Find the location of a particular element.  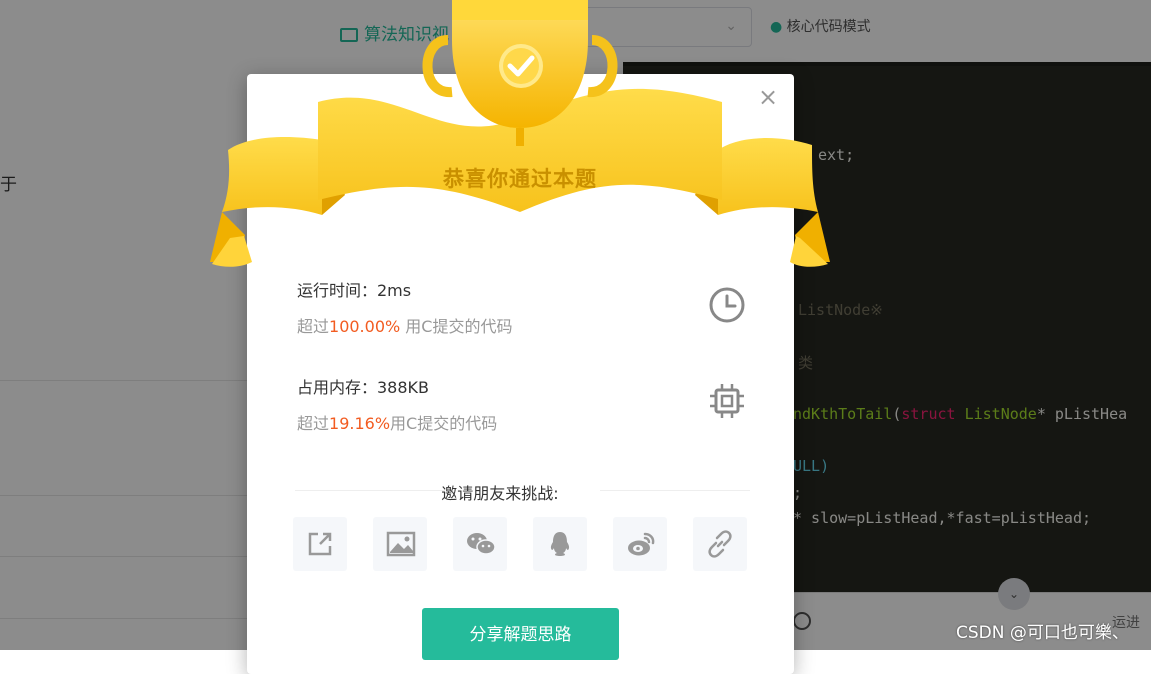

share-weibo-button is located at coordinates (640, 544).